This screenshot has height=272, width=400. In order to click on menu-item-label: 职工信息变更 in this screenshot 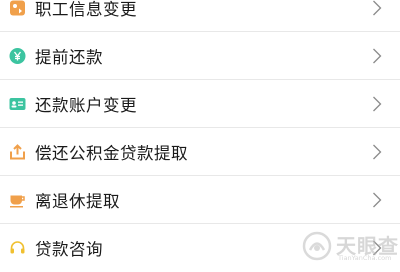, I will do `click(86, 9)`.